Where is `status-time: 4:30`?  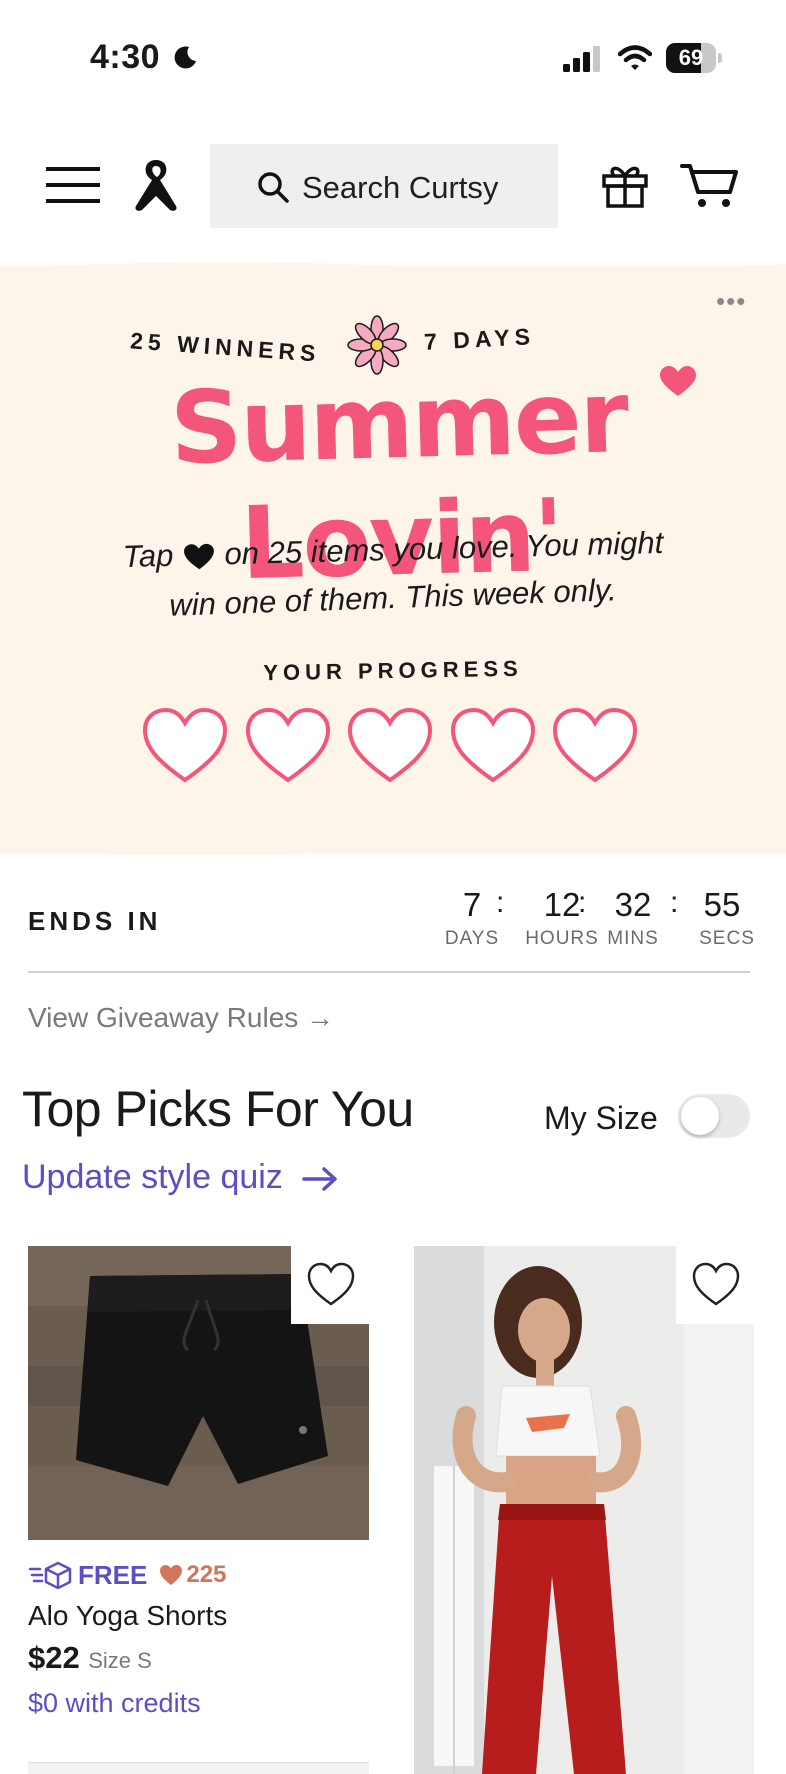 status-time: 4:30 is located at coordinates (125, 57).